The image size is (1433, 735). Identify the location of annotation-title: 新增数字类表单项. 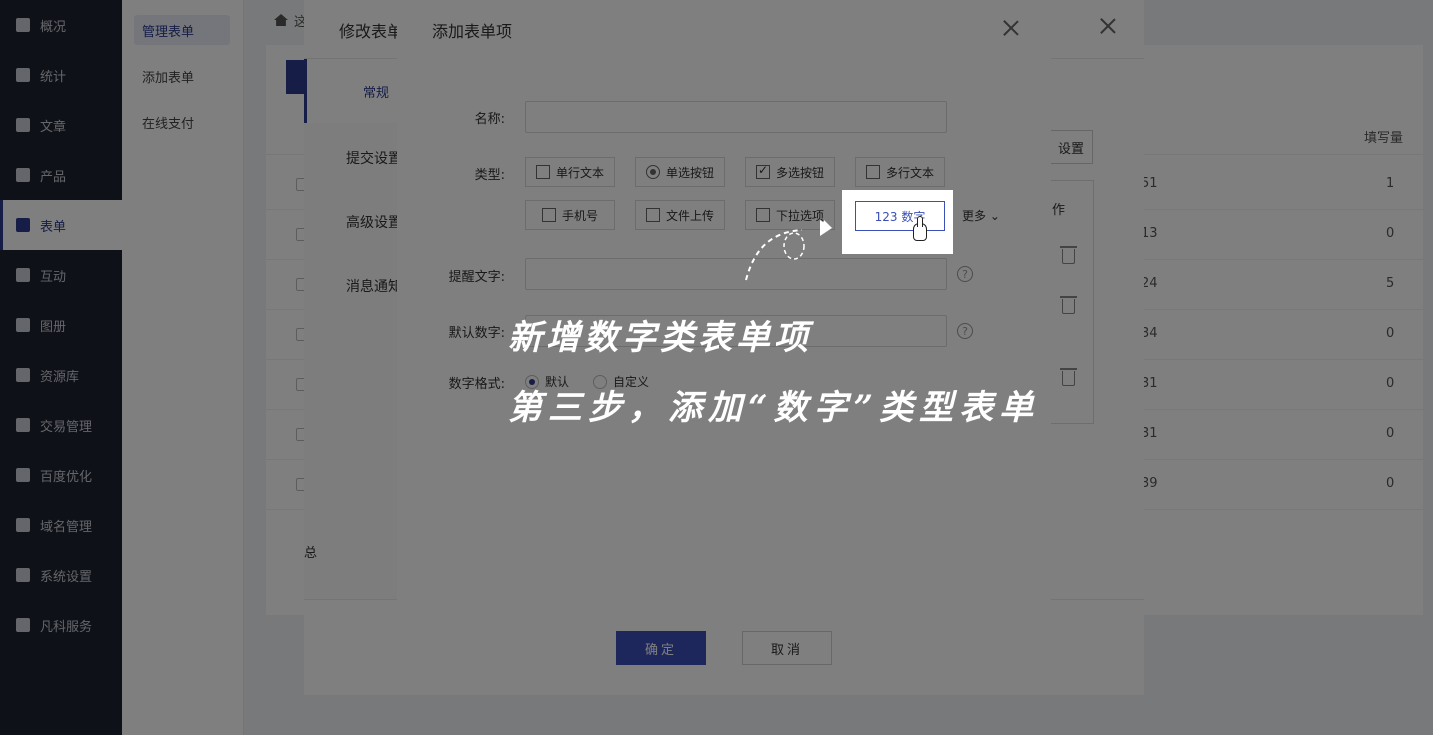
(660, 338).